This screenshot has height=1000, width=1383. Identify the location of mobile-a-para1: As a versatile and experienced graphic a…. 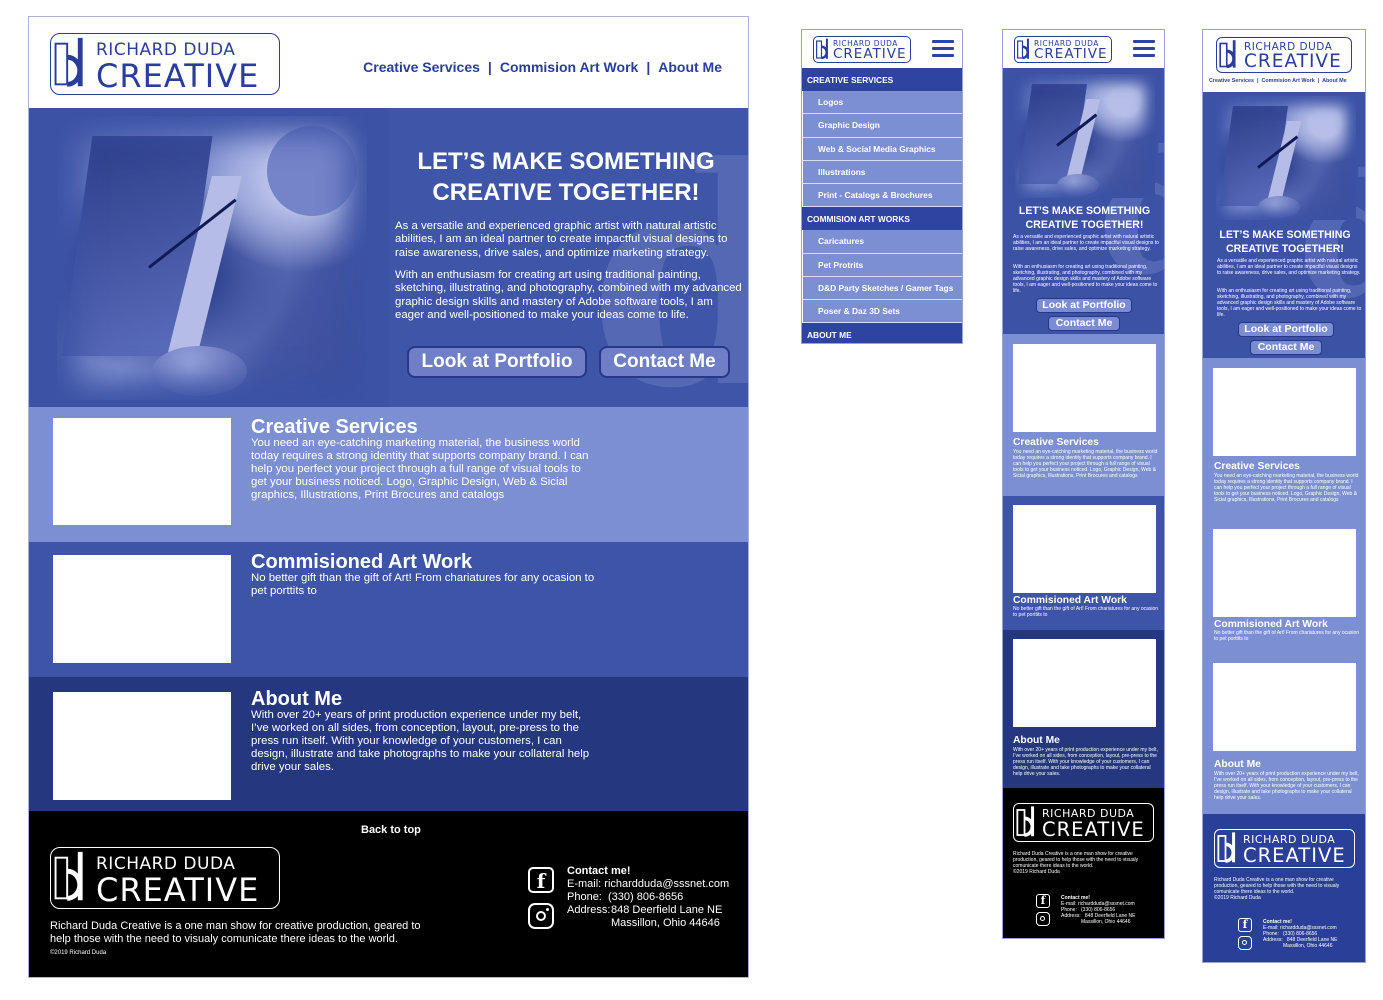
(1086, 243).